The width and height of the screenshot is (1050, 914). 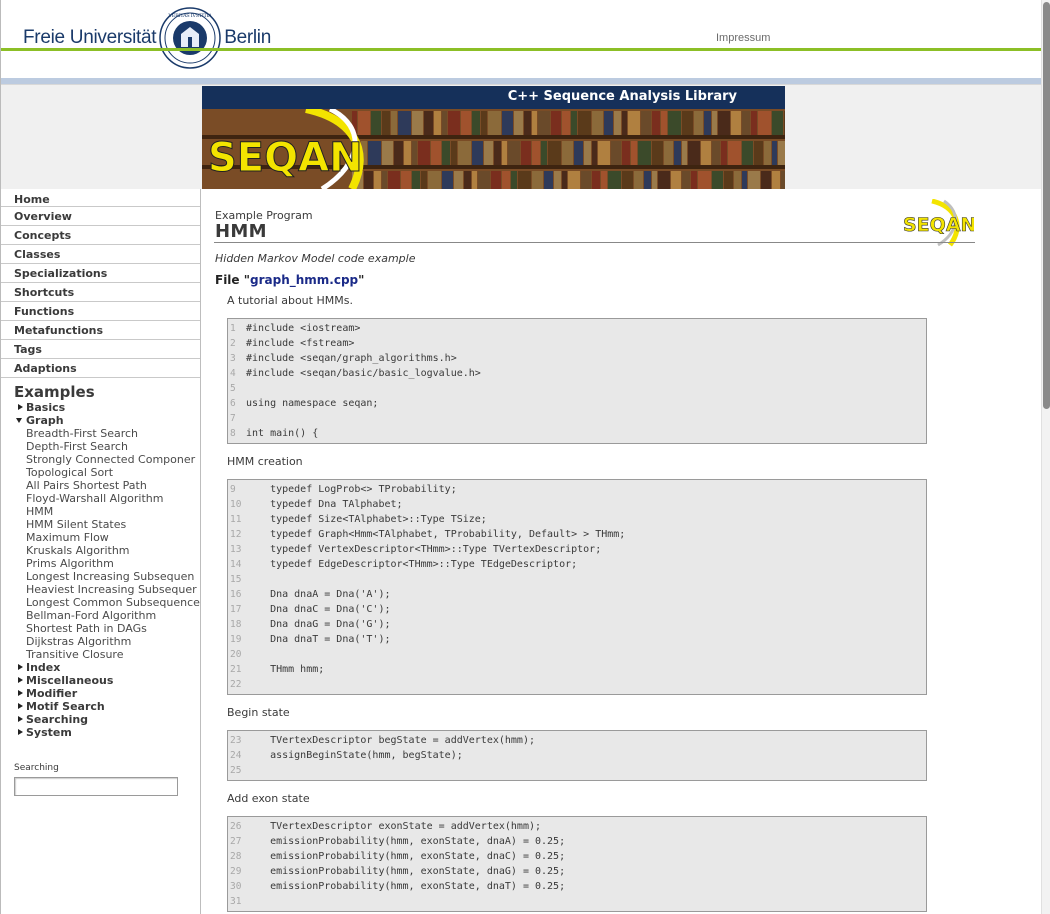 I want to click on tree-item: Longest Increasing Subsequen, so click(x=101, y=576).